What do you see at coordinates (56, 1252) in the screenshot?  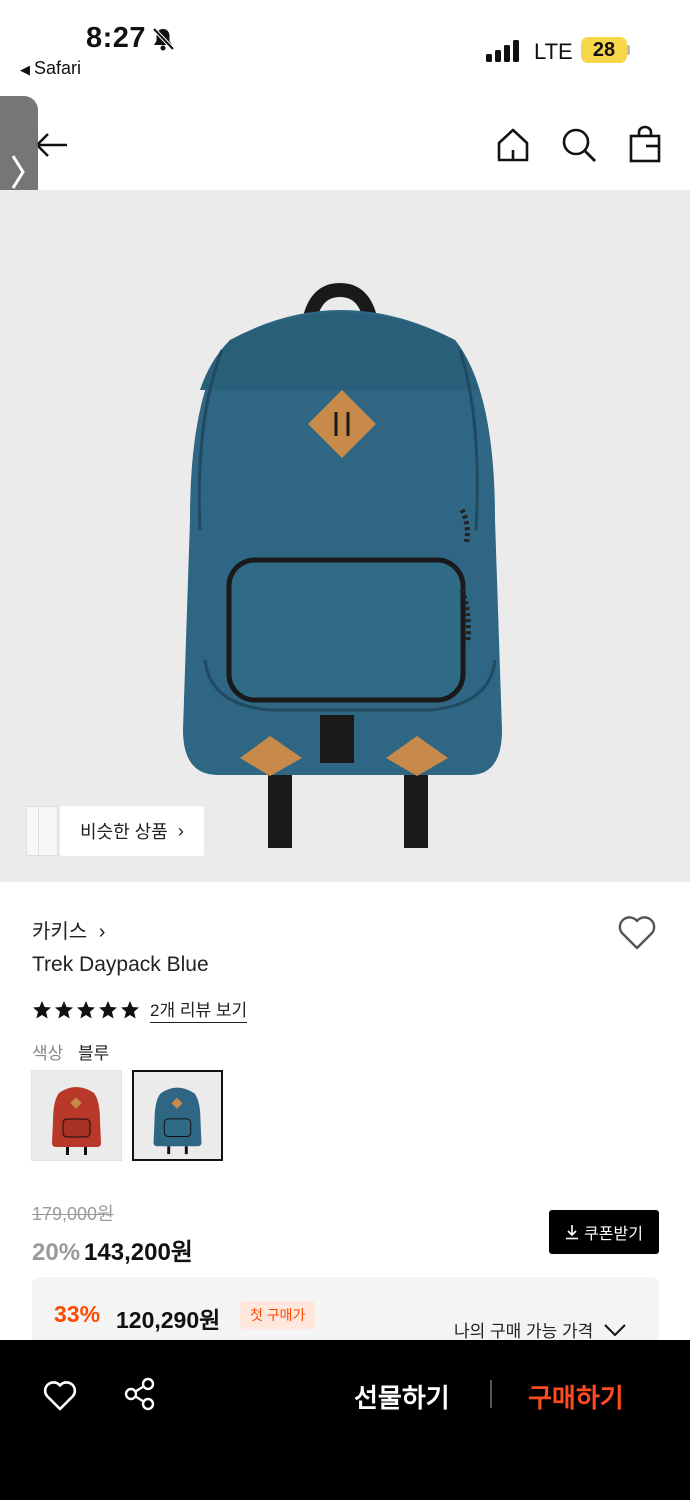 I see `discount-rate: 20%` at bounding box center [56, 1252].